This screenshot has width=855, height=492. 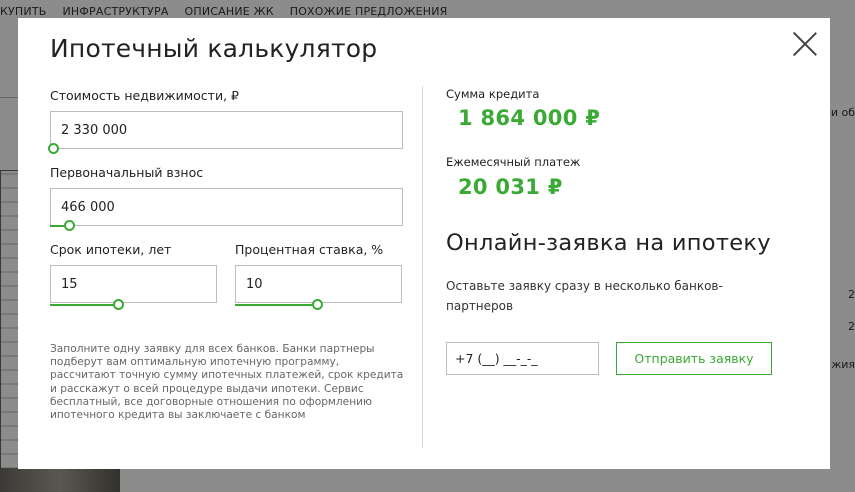 What do you see at coordinates (318, 284) in the screenshot?
I see `rate-input: 10` at bounding box center [318, 284].